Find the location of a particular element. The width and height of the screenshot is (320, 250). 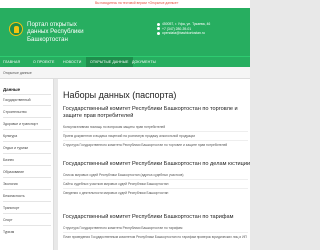

sidebar-item: Спорт is located at coordinates (8, 220).